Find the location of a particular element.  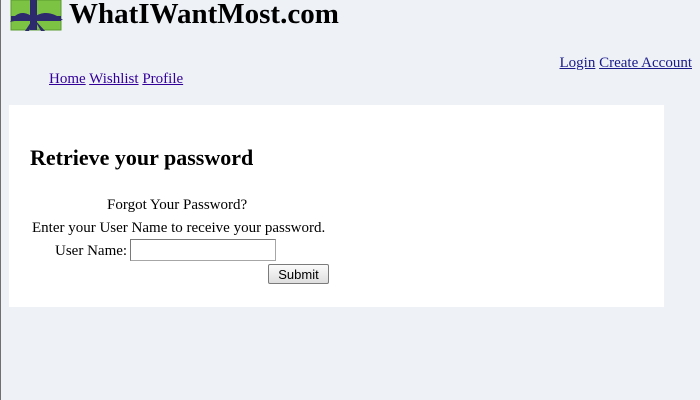

username-input is located at coordinates (203, 250).